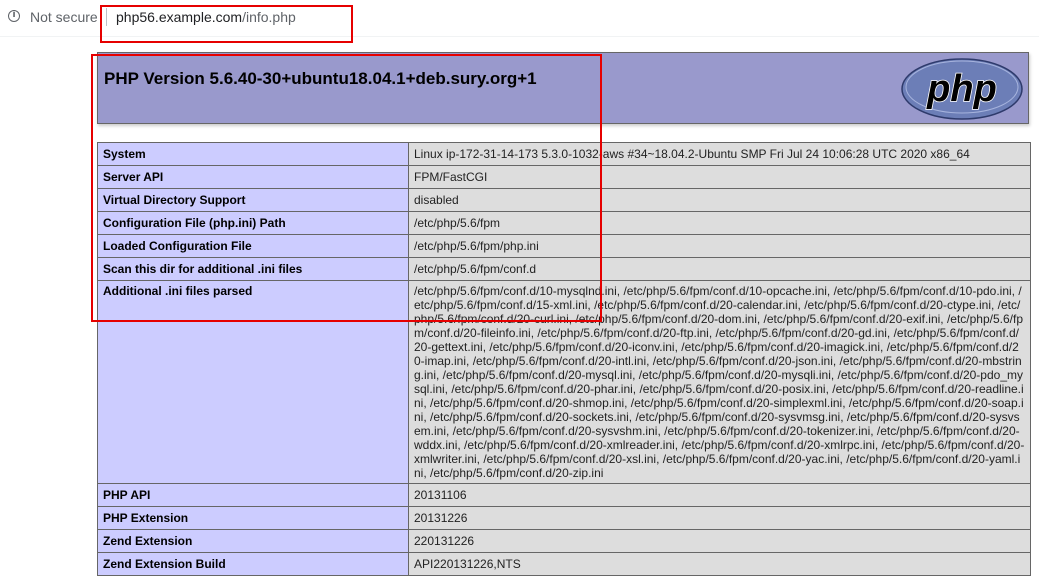 The image size is (1039, 577). I want to click on address-bar: i Not secure php56.example.com/info.php, so click(519, 18).